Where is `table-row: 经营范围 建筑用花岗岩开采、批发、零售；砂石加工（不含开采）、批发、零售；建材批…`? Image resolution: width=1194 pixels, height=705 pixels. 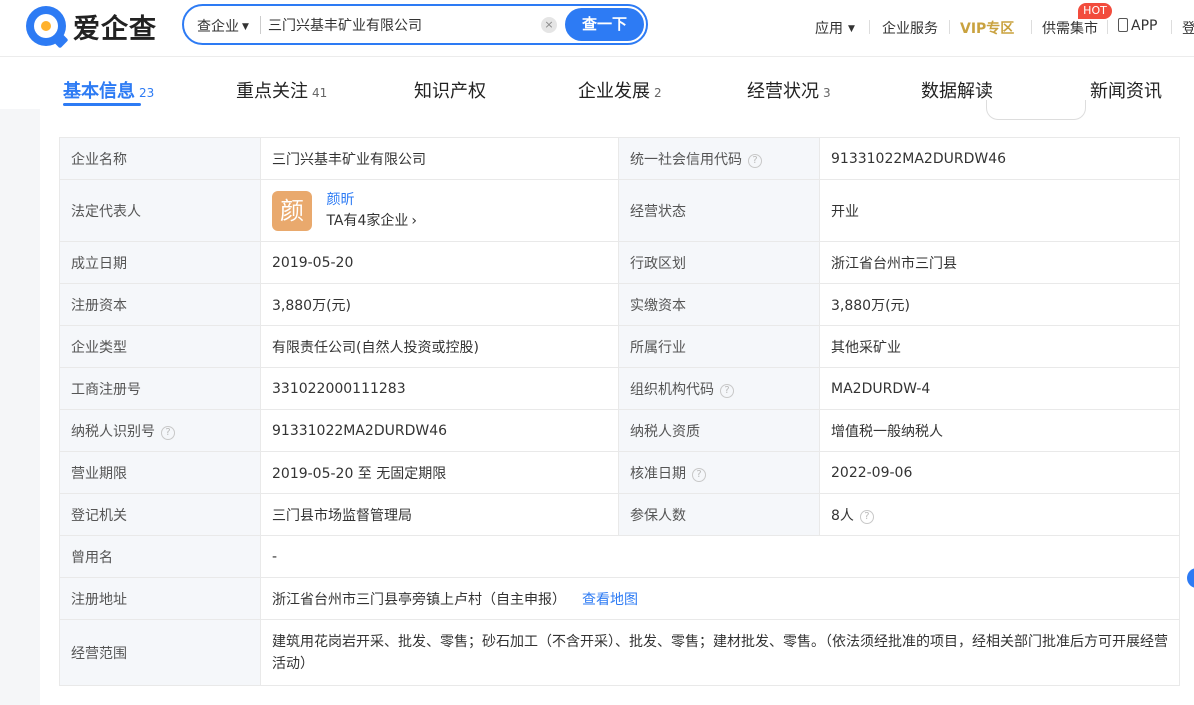 table-row: 经营范围 建筑用花岗岩开采、批发、零售；砂石加工（不含开采）、批发、零售；建材批… is located at coordinates (619, 652).